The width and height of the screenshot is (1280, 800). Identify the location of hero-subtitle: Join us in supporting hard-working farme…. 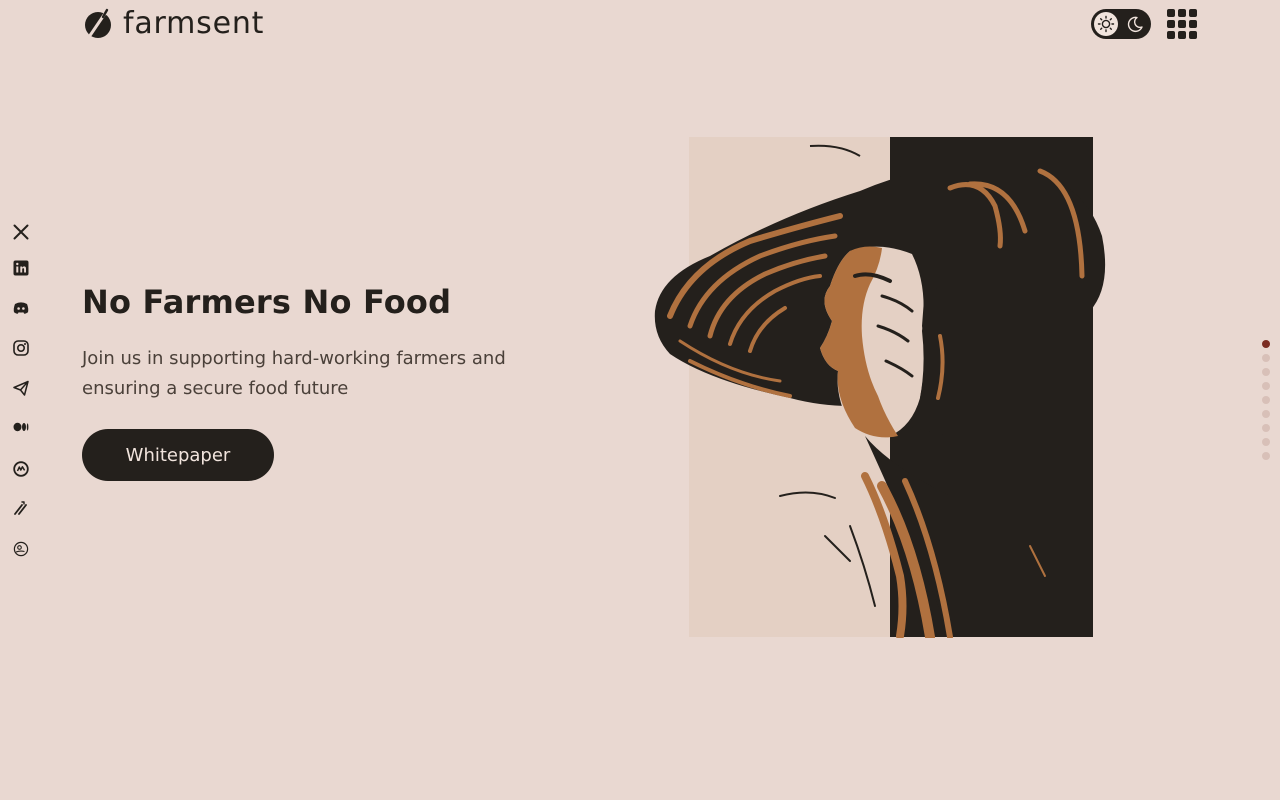
(294, 373).